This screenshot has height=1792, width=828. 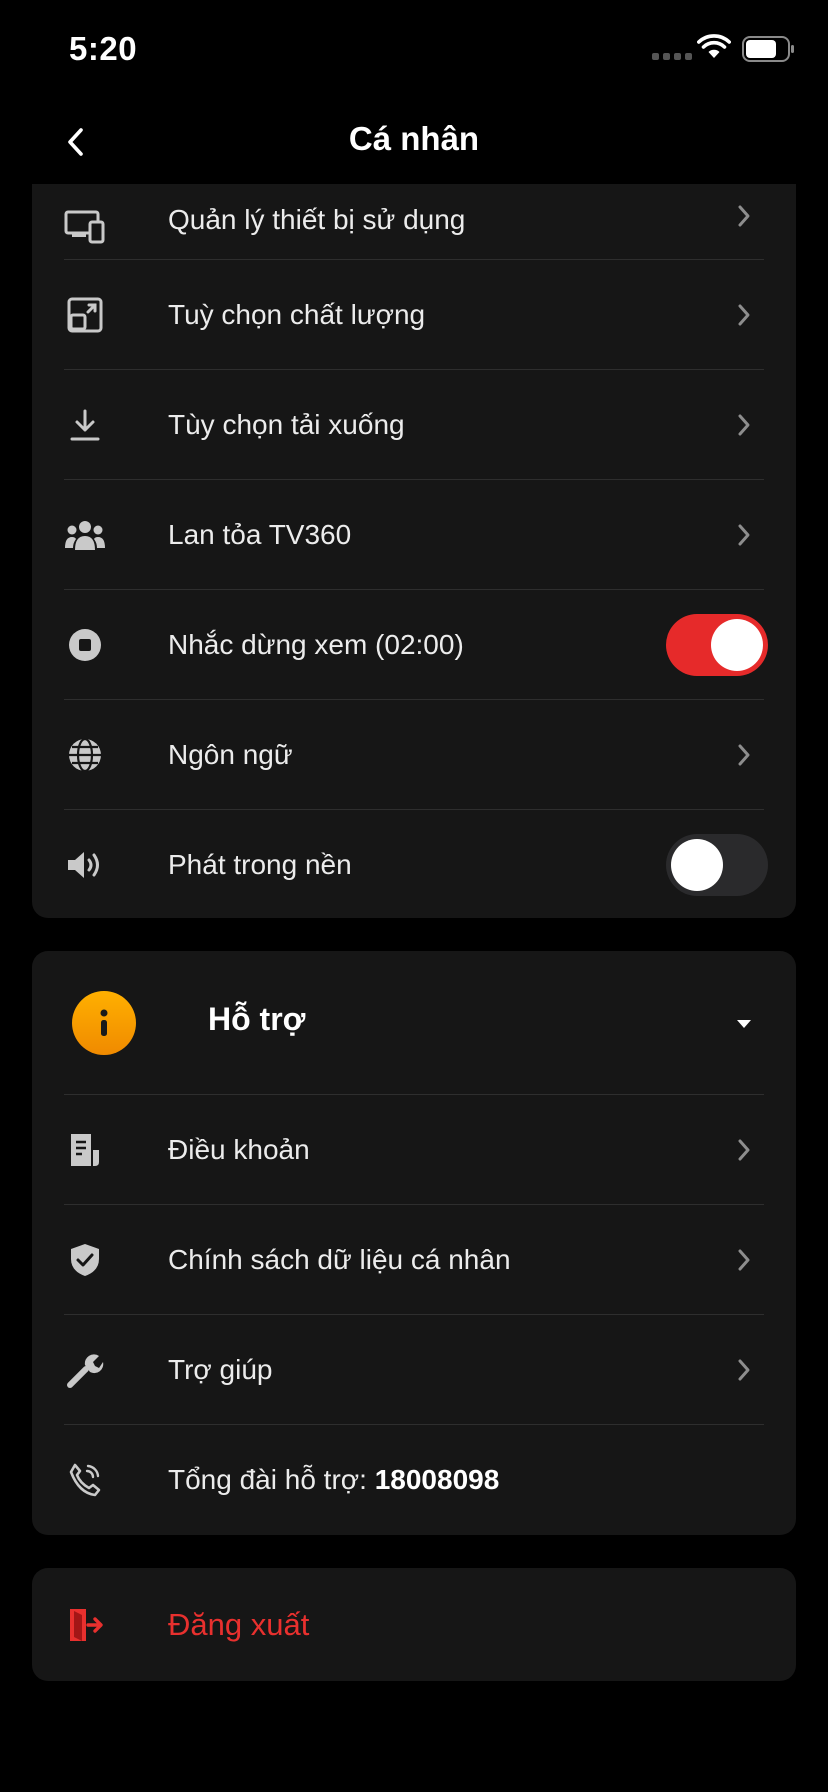 What do you see at coordinates (104, 1023) in the screenshot?
I see `info-icon` at bounding box center [104, 1023].